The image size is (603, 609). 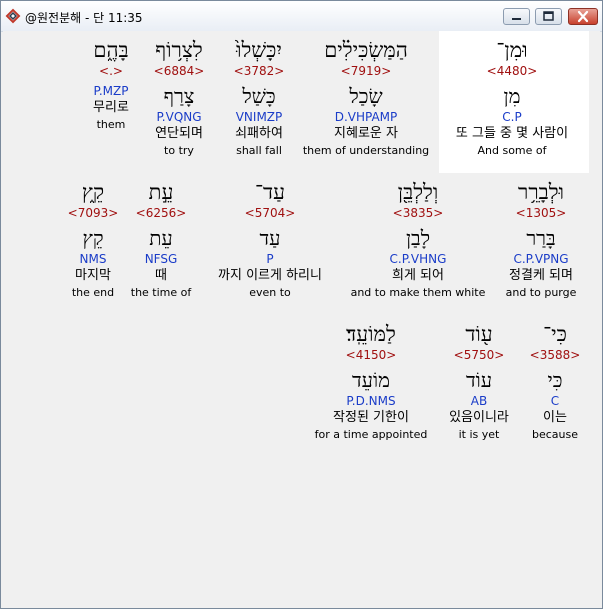 I want to click on korean-gloss: 쇠패하여, so click(x=259, y=133).